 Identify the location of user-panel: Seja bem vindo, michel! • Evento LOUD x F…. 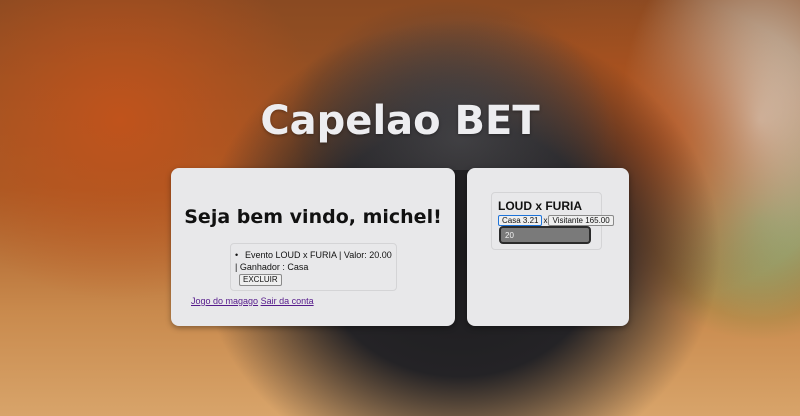
(313, 247).